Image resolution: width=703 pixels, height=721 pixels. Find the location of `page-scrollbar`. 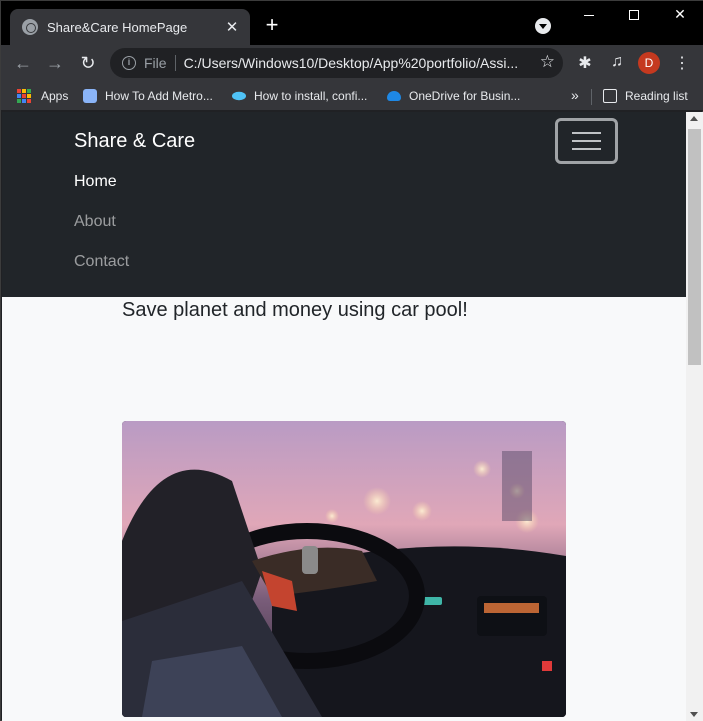

page-scrollbar is located at coordinates (694, 416).